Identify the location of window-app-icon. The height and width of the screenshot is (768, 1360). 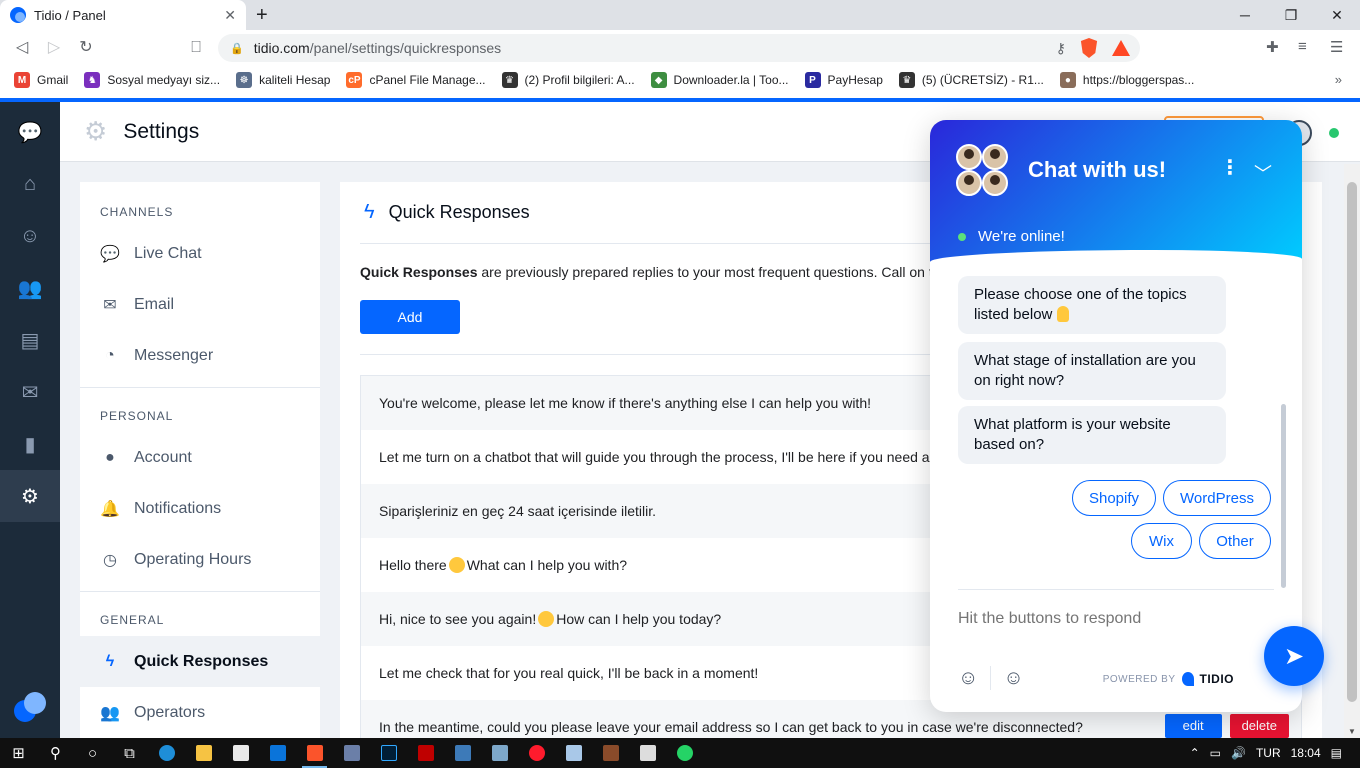
(462, 753).